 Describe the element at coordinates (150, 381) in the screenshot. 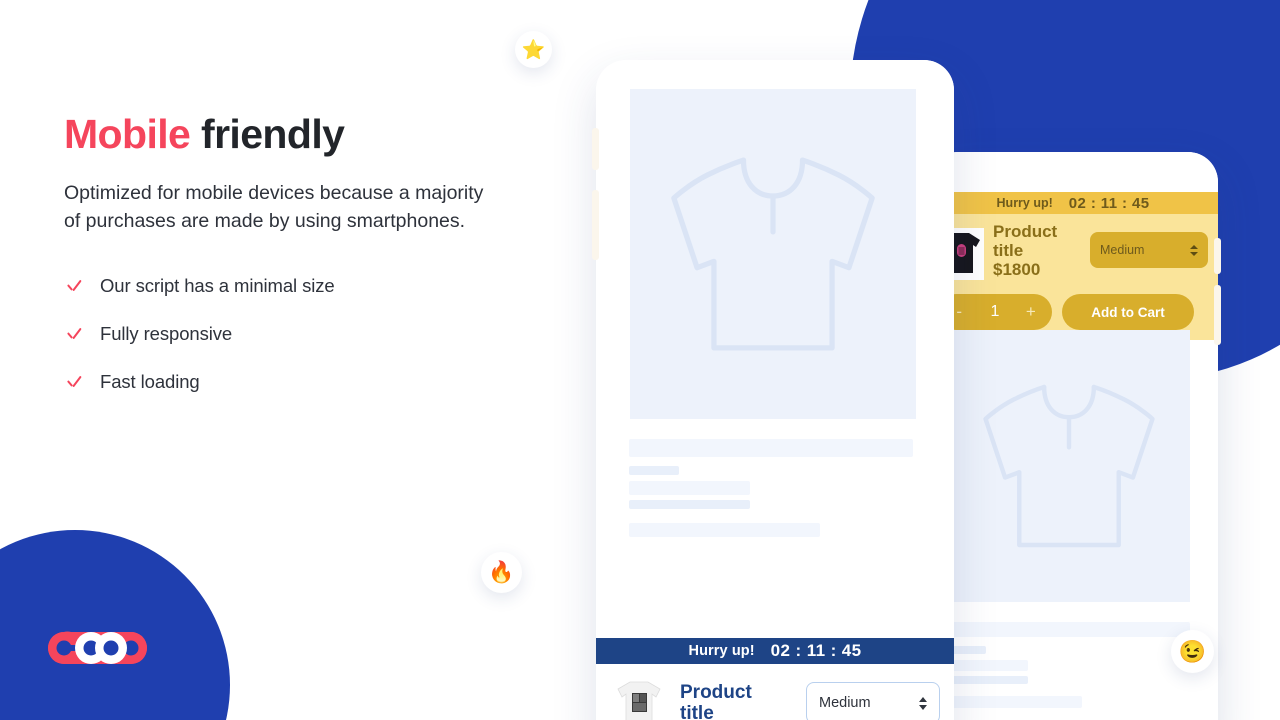

I see `feature-label: Fast loading` at that location.